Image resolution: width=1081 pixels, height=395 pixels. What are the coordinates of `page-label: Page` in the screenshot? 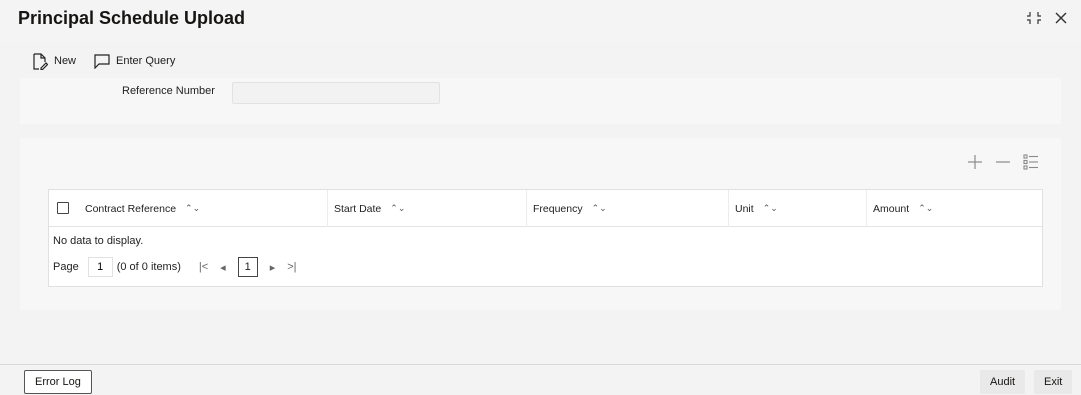 It's located at (66, 267).